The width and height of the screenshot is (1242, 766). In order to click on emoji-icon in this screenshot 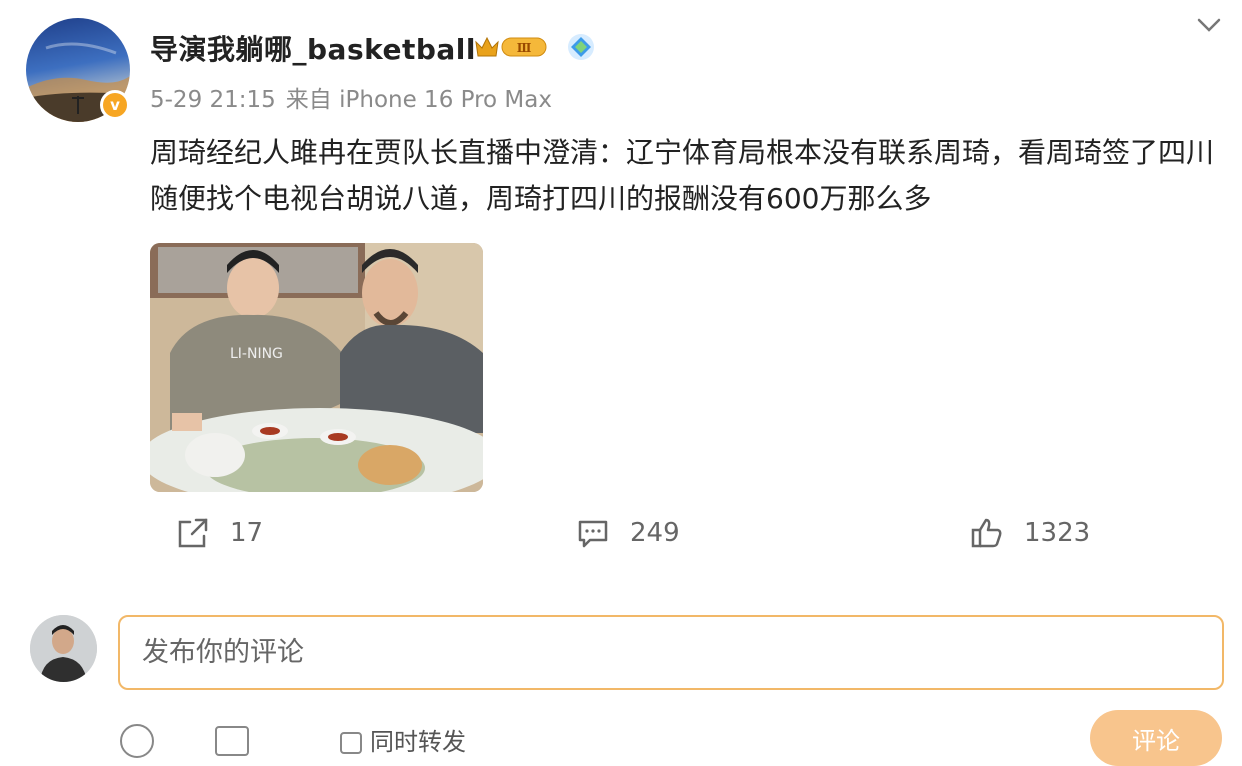, I will do `click(137, 741)`.